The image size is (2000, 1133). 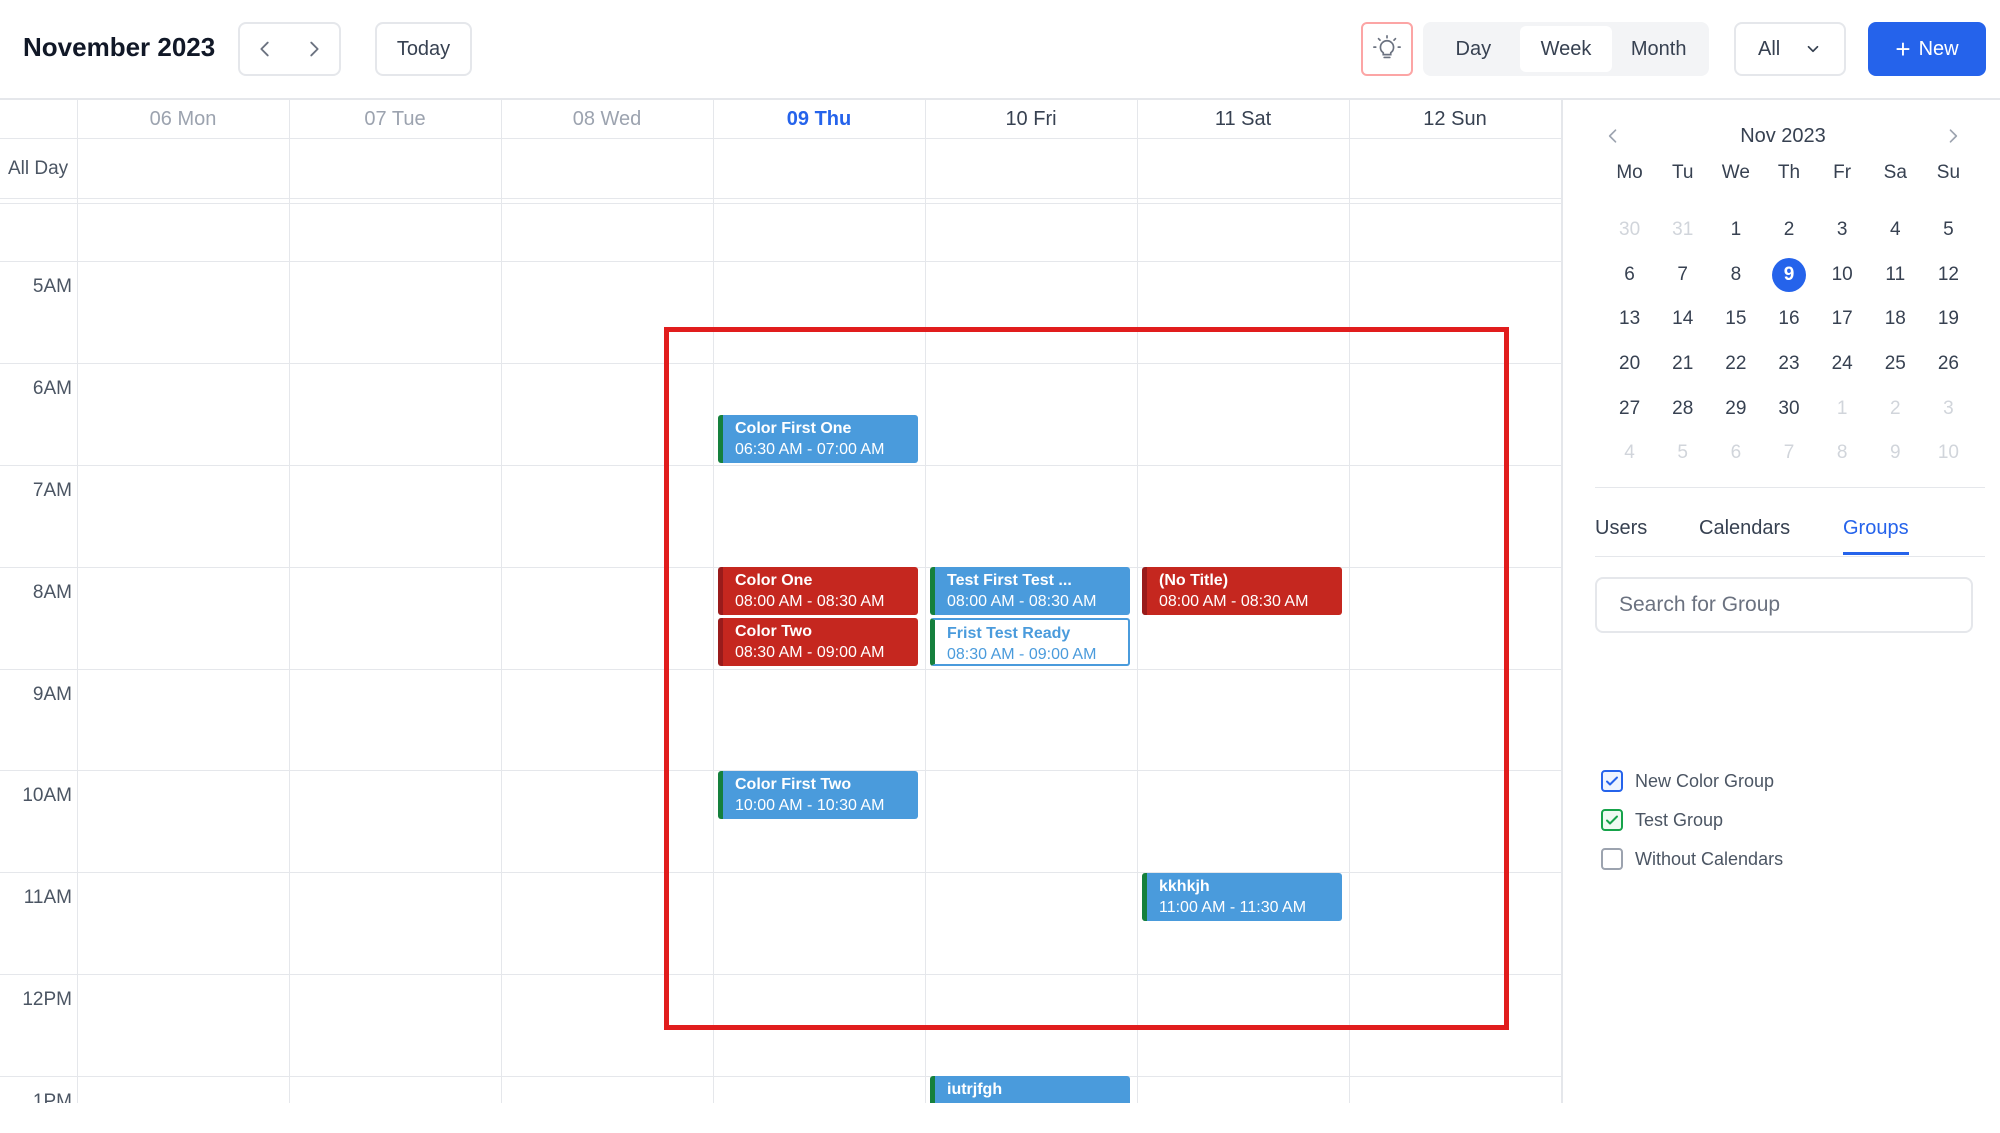 What do you see at coordinates (1243, 119) in the screenshot?
I see `day-header-sat: 11 Sat` at bounding box center [1243, 119].